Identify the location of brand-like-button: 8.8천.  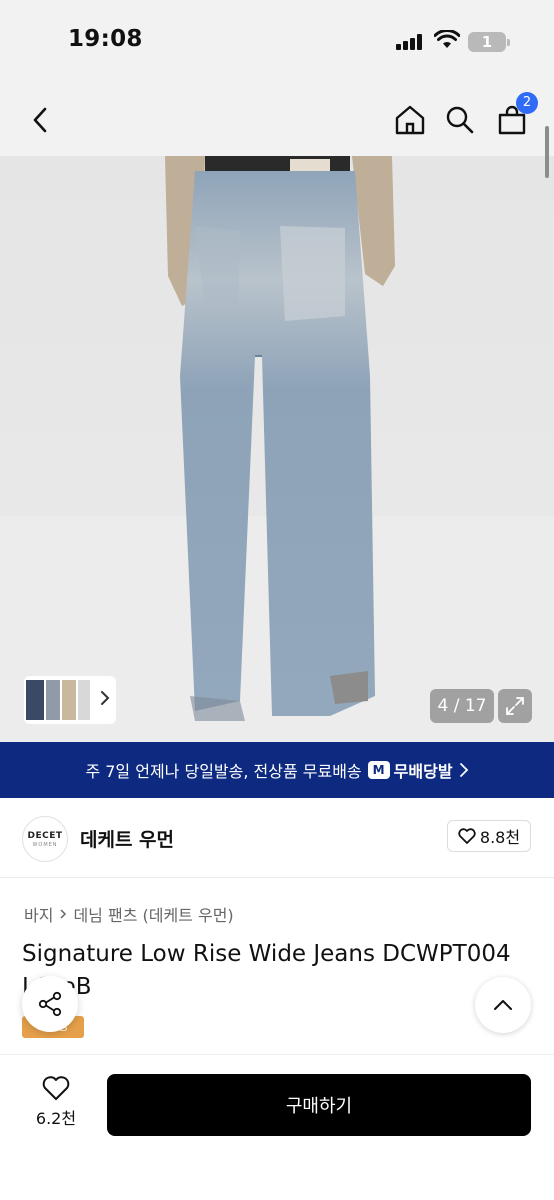
(489, 836).